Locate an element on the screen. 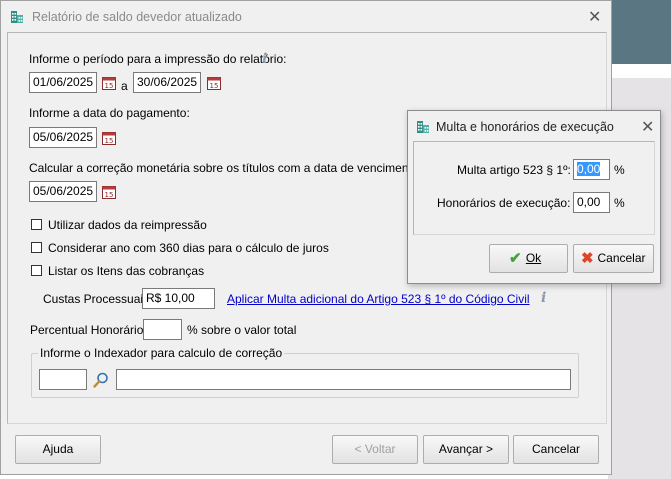 This screenshot has height=479, width=671. cancel-sub-button: ✖ Cancelar is located at coordinates (613, 258).